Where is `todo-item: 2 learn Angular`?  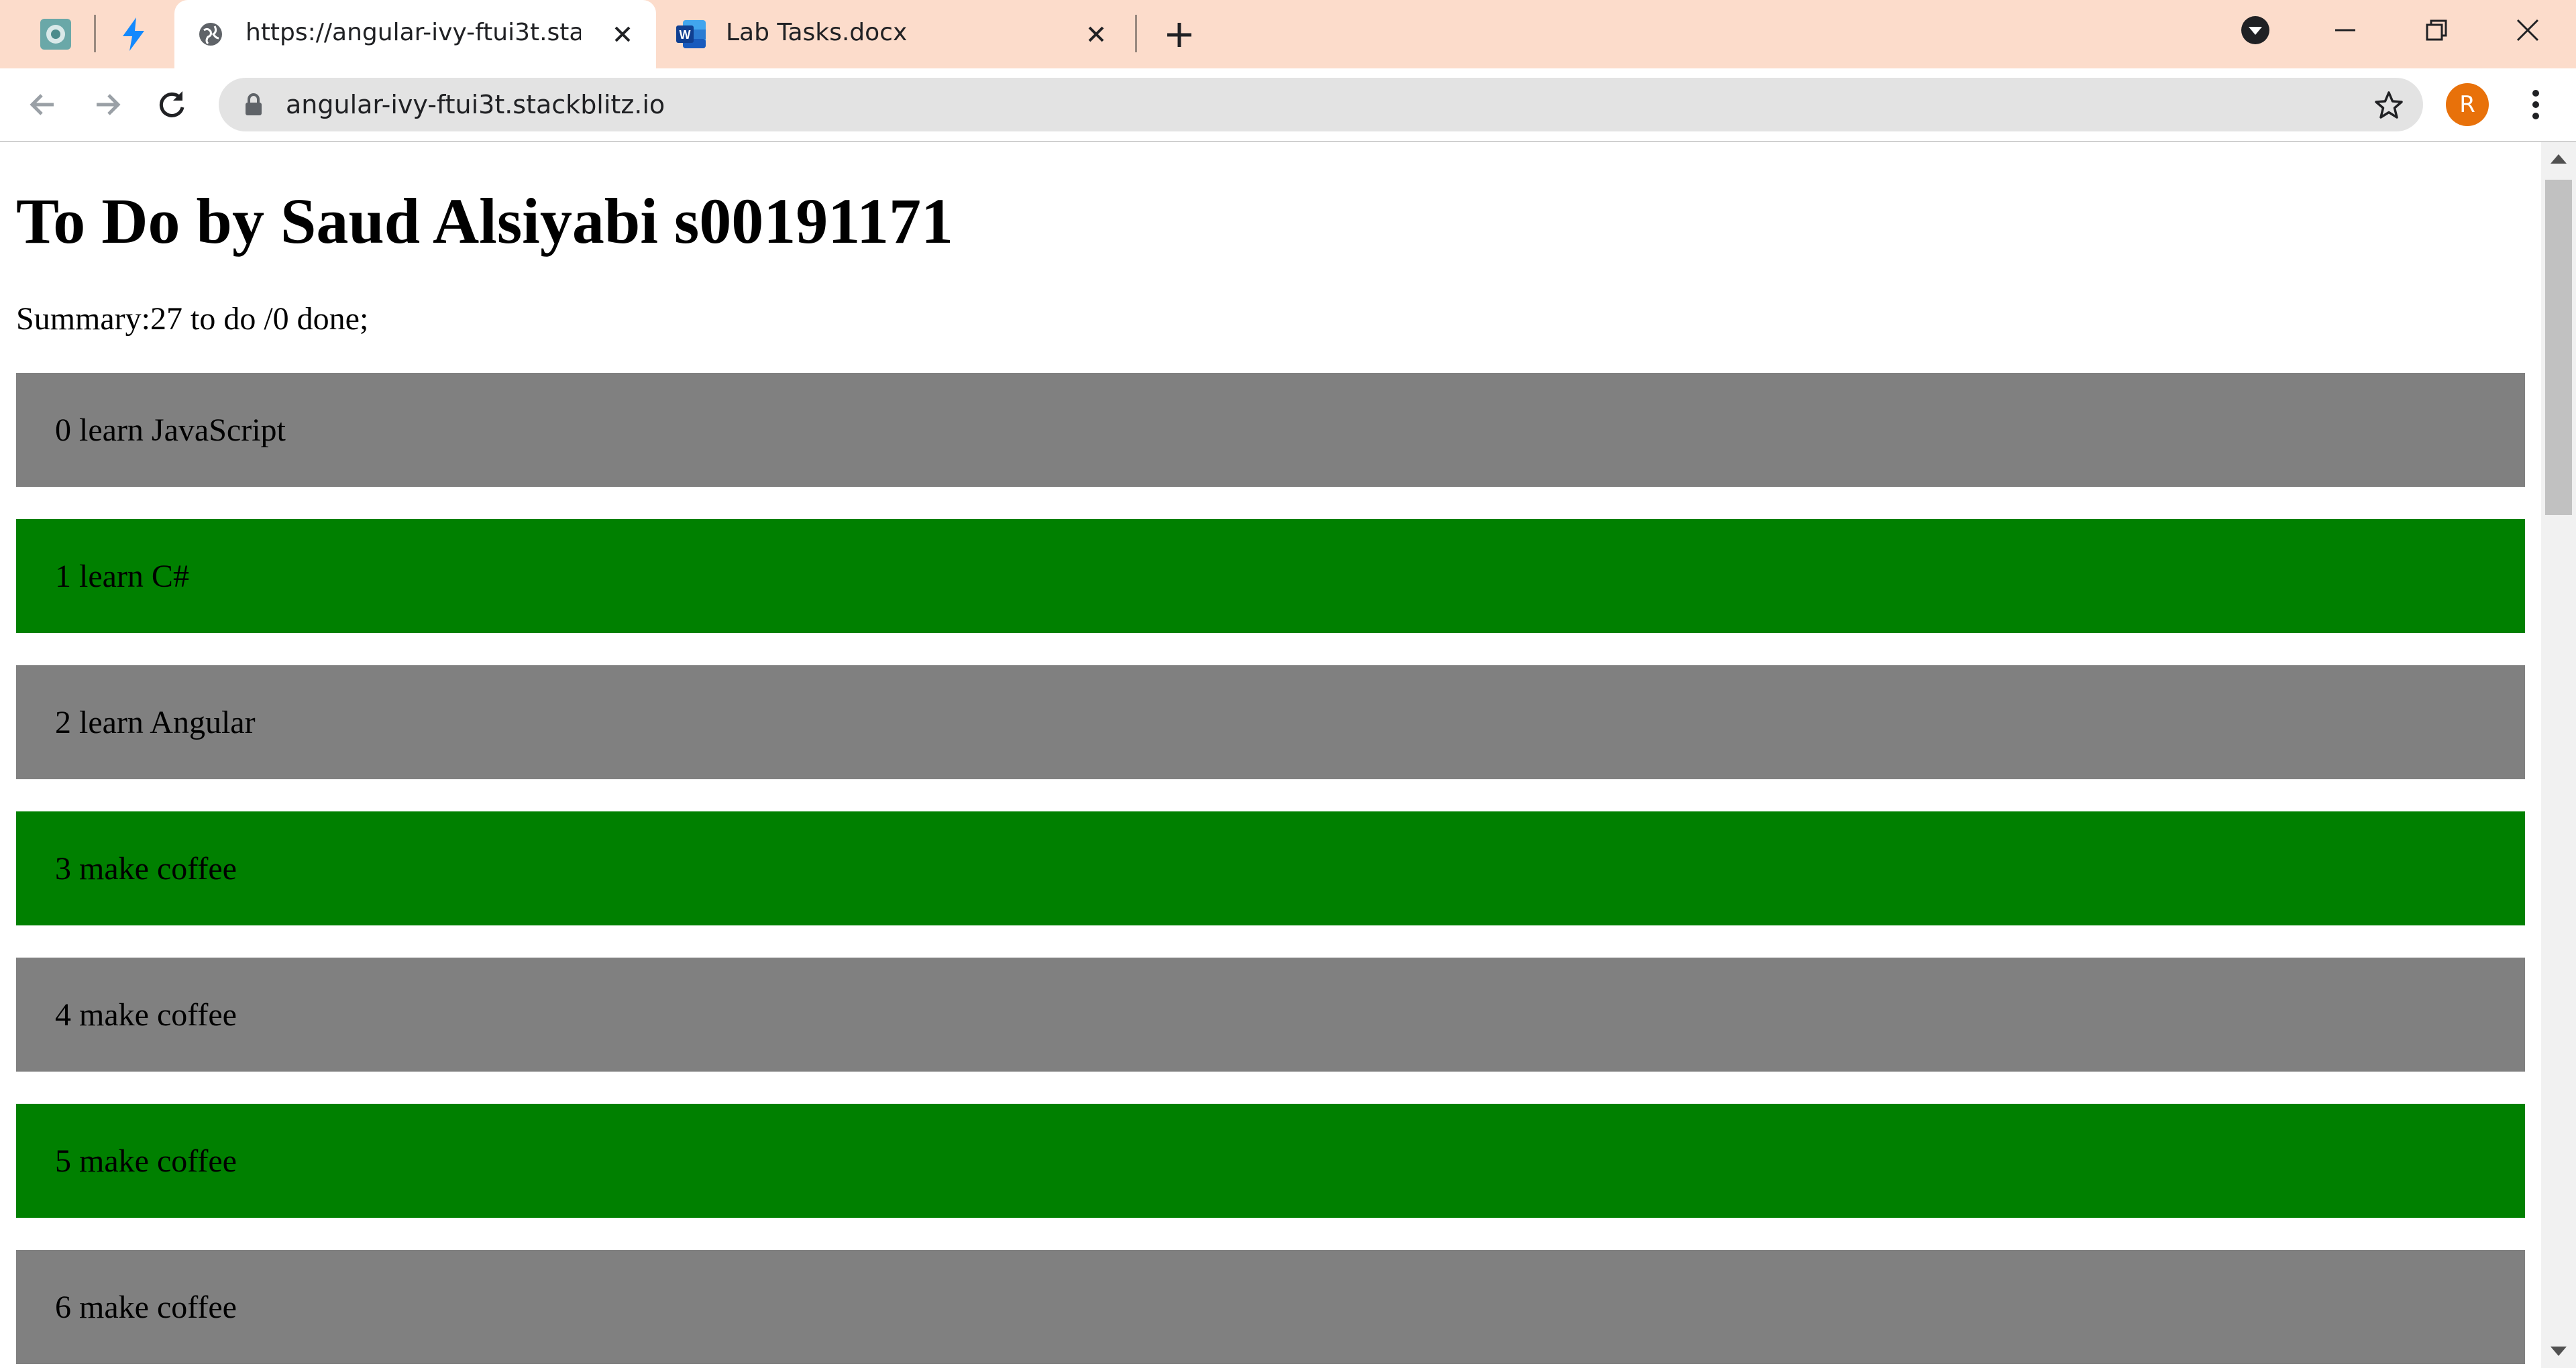 todo-item: 2 learn Angular is located at coordinates (1270, 722).